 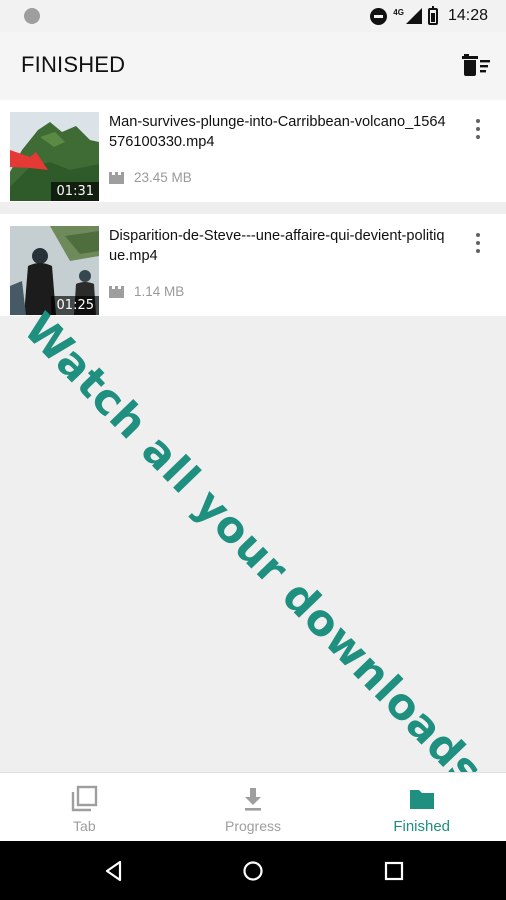 What do you see at coordinates (477, 65) in the screenshot?
I see `delete-sweep-icon` at bounding box center [477, 65].